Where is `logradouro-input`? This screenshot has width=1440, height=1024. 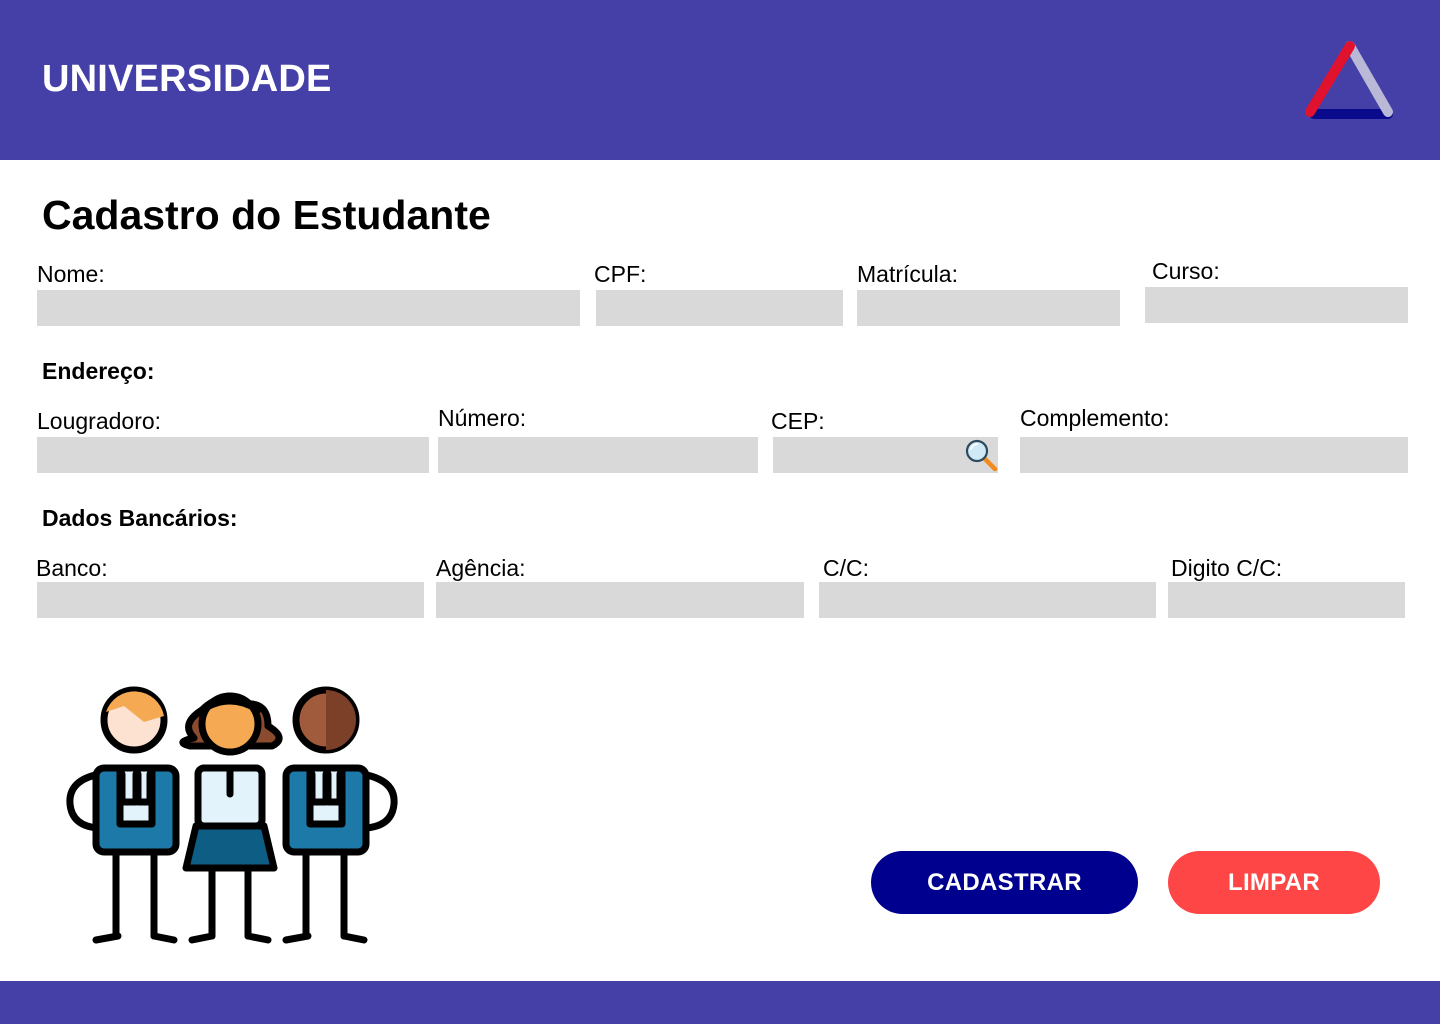 logradouro-input is located at coordinates (233, 455).